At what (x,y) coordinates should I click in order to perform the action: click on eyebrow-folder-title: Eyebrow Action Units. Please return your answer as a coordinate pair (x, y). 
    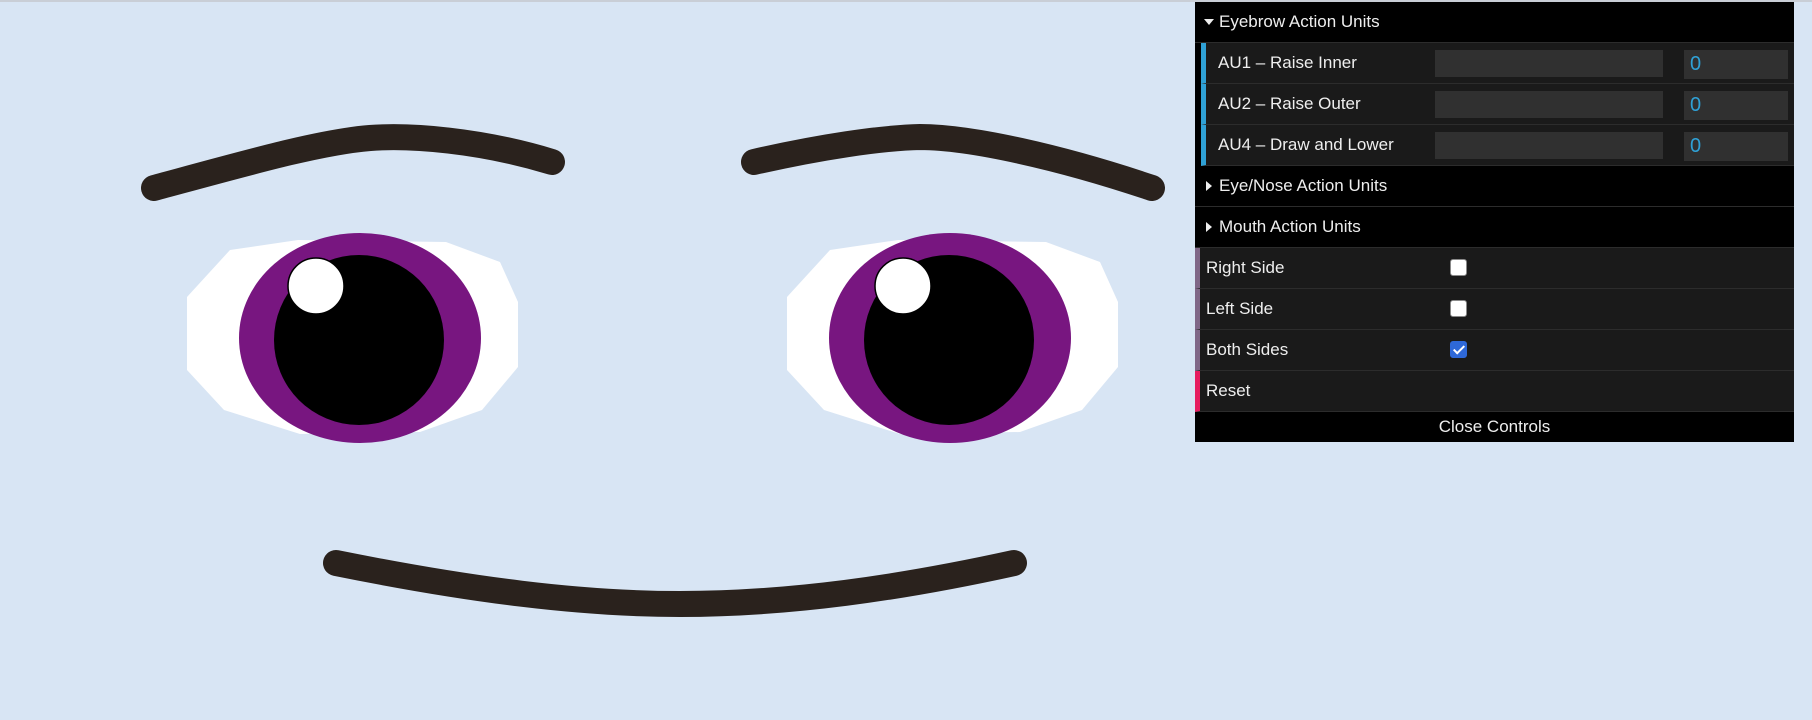
    Looking at the image, I should click on (1494, 22).